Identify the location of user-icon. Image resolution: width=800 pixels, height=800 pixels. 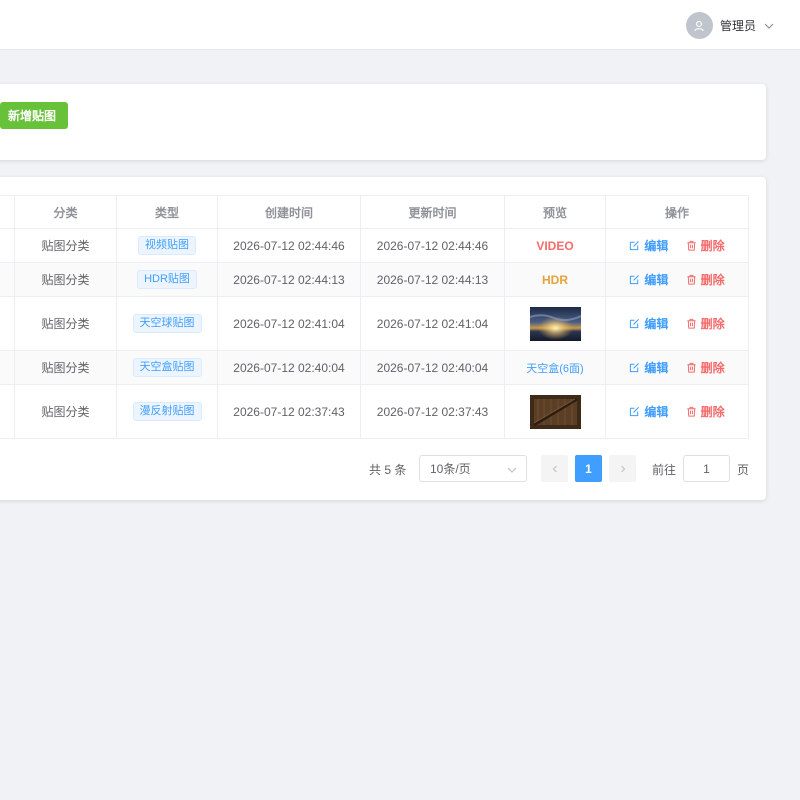
(699, 25).